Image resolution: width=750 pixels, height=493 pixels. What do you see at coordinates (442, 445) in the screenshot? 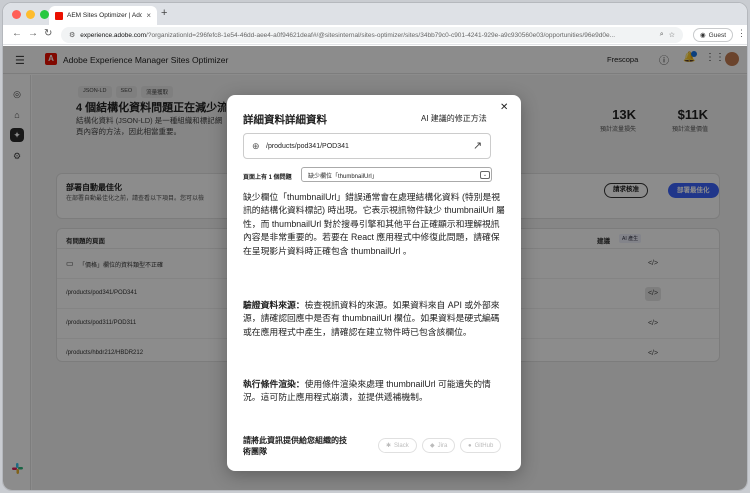
I see `share-jira-label: Jira` at bounding box center [442, 445].